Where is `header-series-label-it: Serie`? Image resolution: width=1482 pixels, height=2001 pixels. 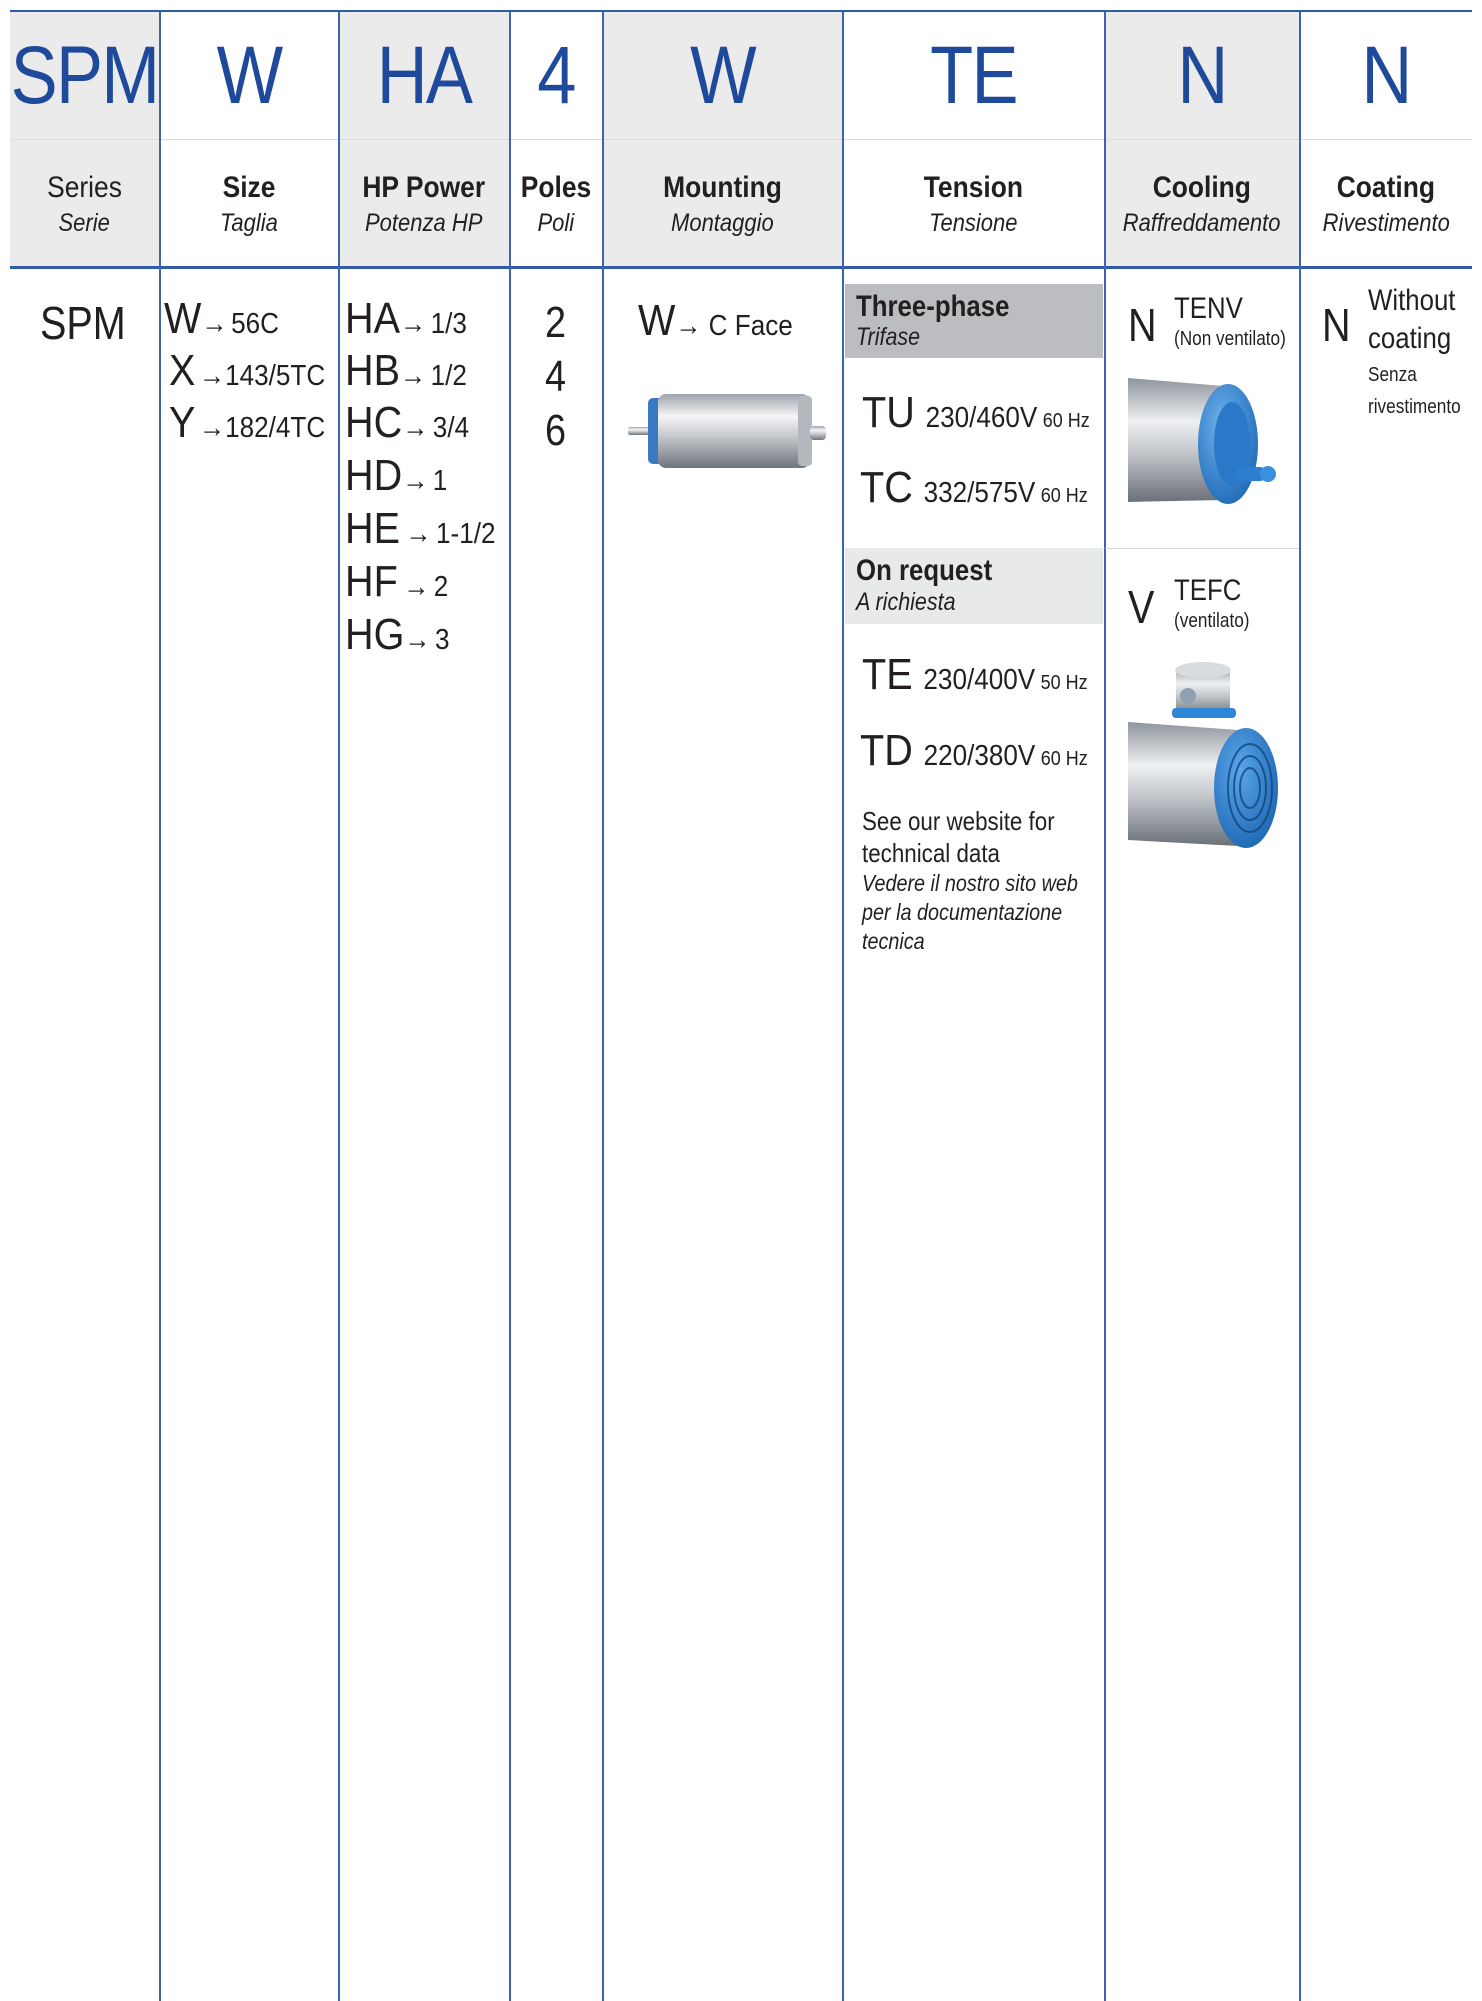 header-series-label-it: Serie is located at coordinates (84, 222).